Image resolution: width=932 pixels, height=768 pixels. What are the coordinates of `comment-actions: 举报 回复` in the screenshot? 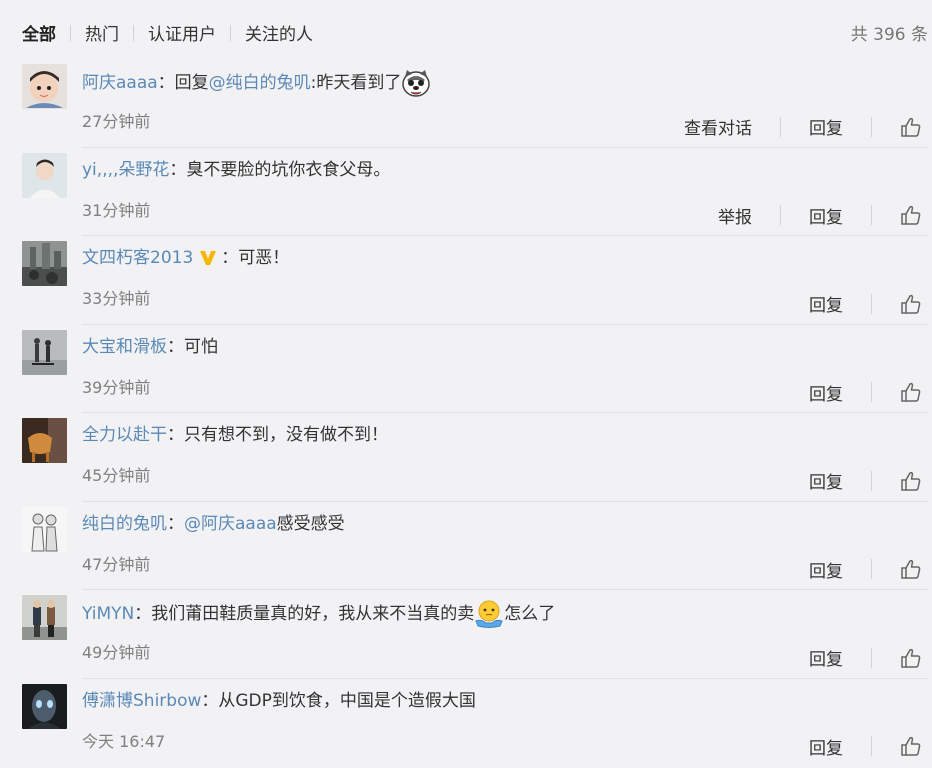 It's located at (820, 215).